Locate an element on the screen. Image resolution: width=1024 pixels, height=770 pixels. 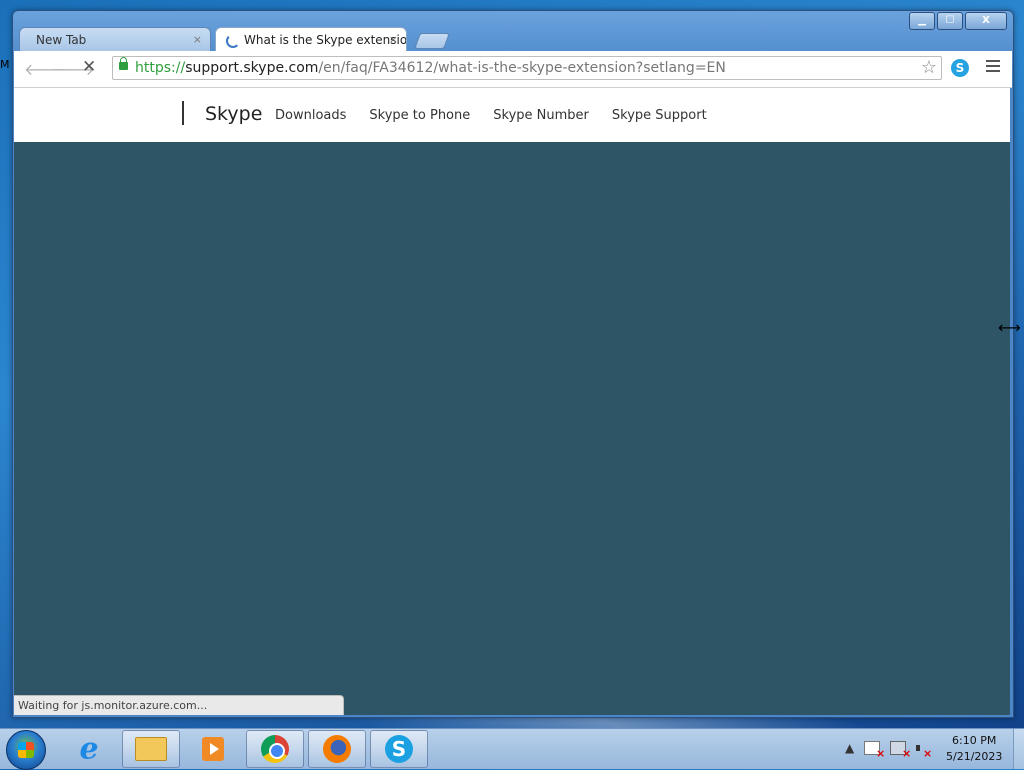
star-icon: ☆ is located at coordinates (929, 68).